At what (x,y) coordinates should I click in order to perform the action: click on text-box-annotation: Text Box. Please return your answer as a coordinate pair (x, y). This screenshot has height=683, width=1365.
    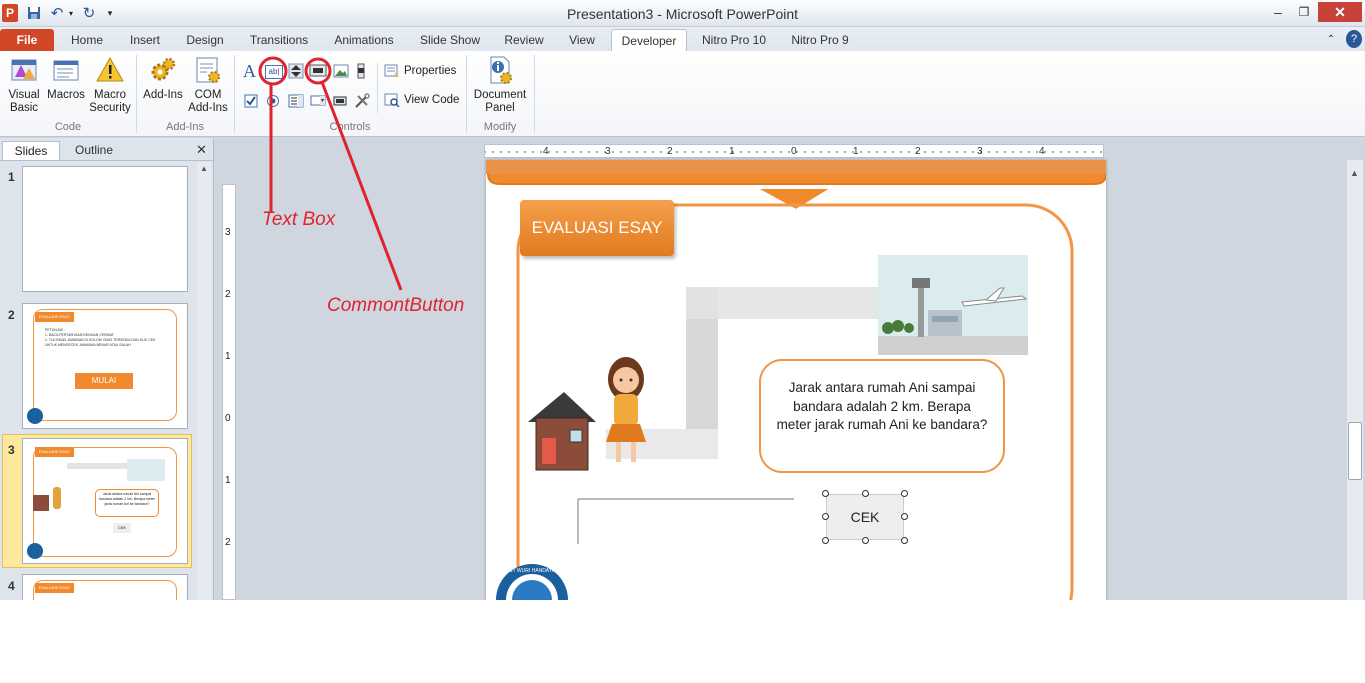
    Looking at the image, I should click on (299, 219).